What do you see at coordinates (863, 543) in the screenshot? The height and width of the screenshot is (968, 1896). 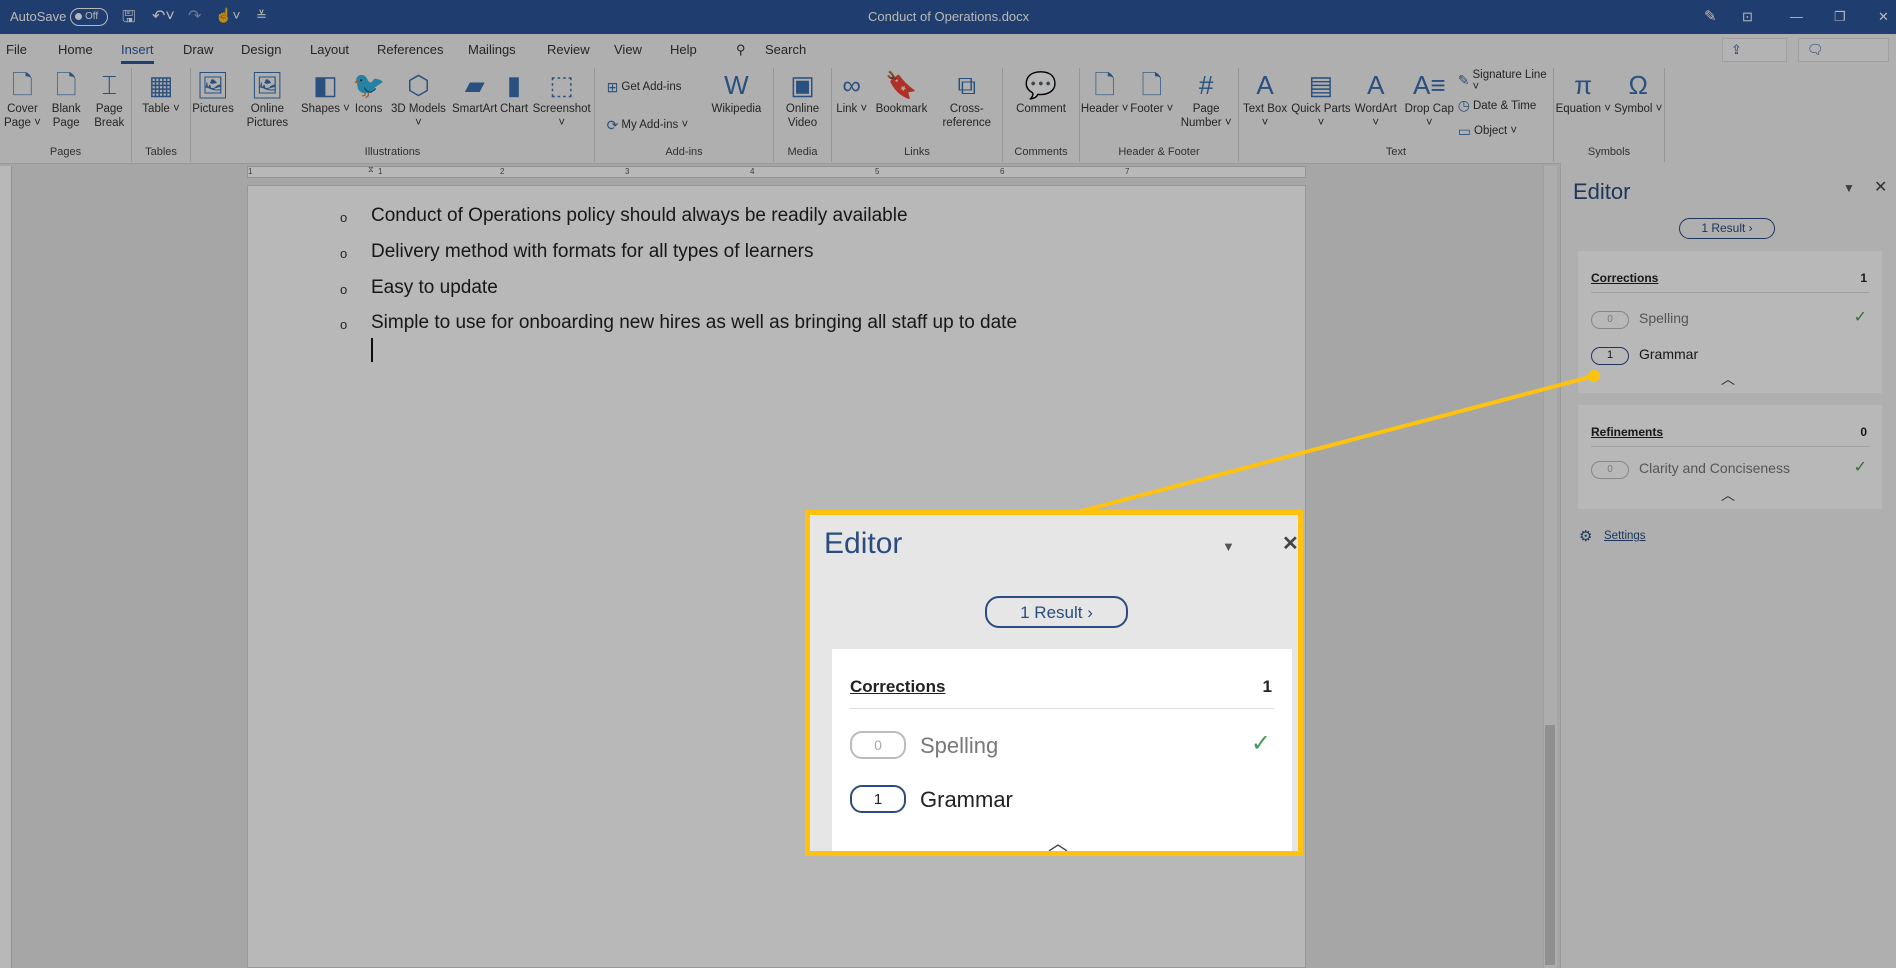 I see `callout-editor-title: Editor` at bounding box center [863, 543].